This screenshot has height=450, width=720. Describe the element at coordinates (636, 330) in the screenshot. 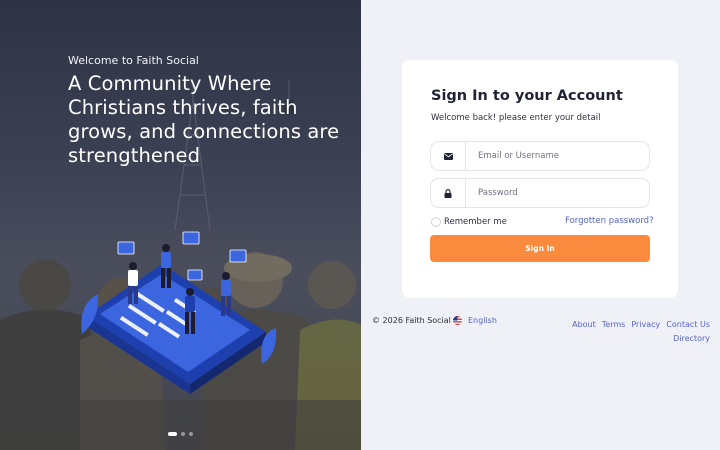

I see `footer-links: About Terms Privacy Contact Us Directory` at that location.